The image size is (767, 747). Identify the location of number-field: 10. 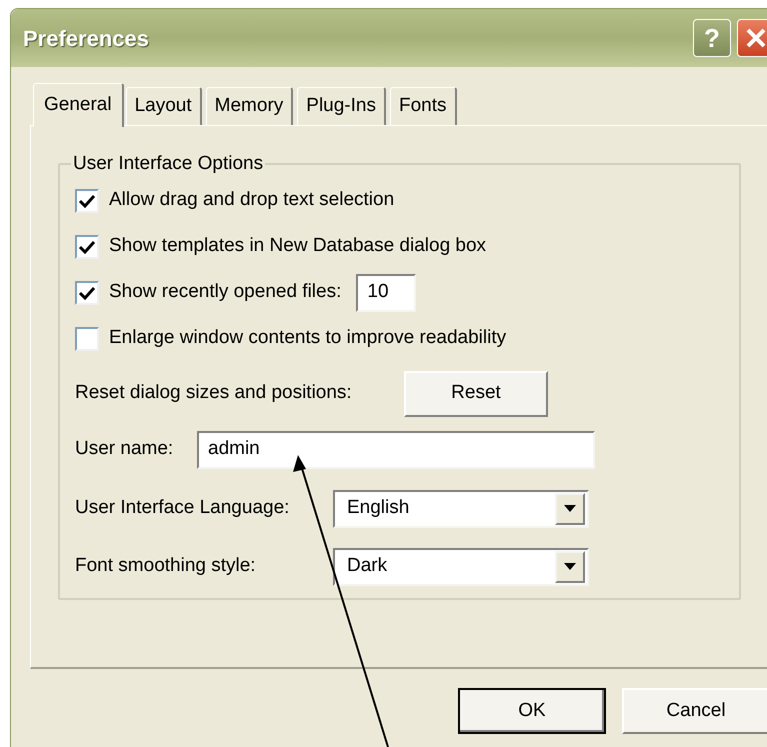
(386, 293).